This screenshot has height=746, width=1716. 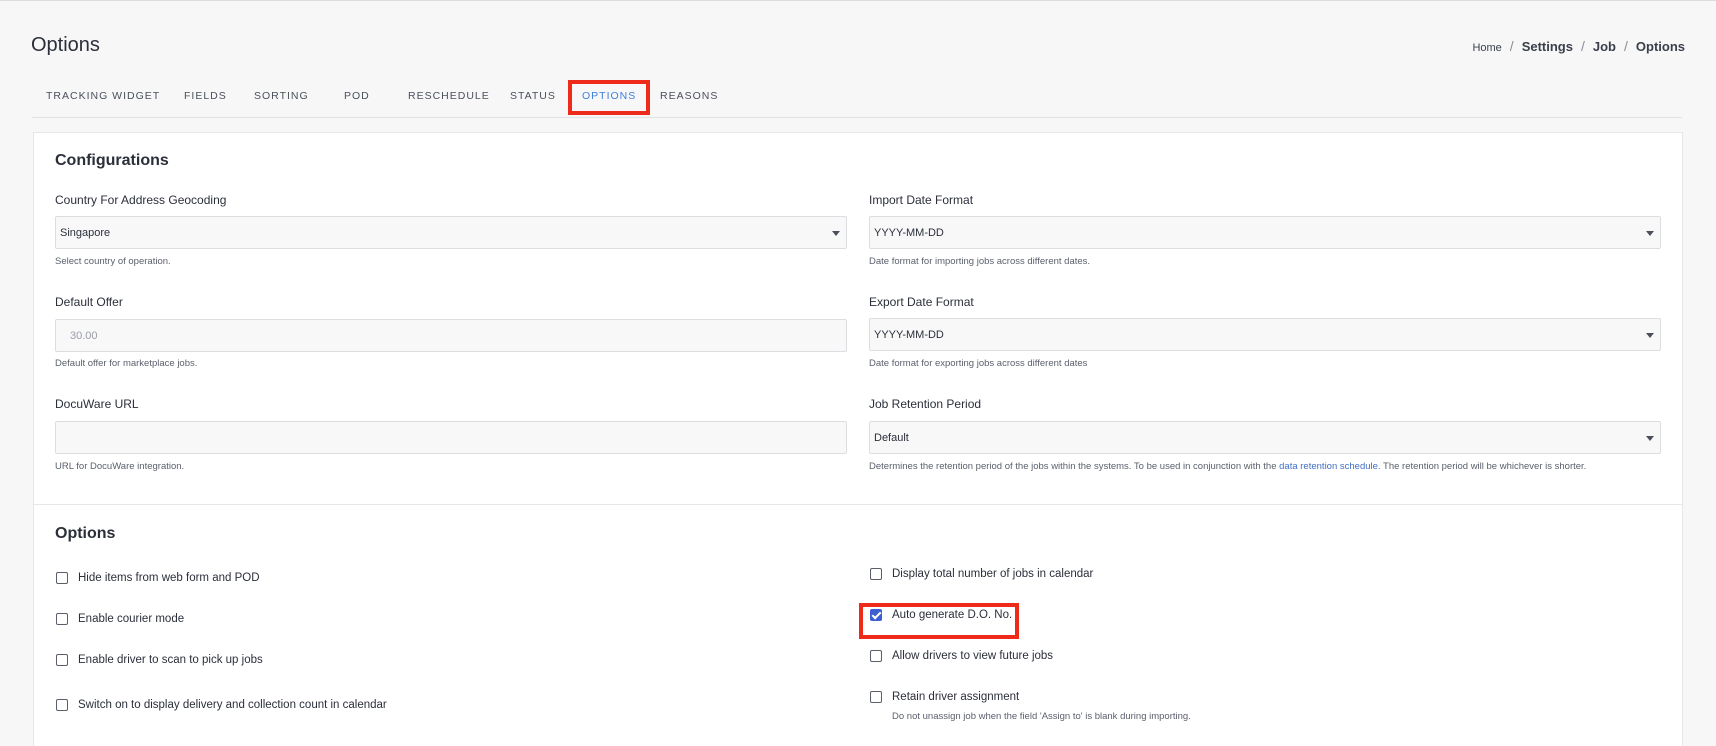 What do you see at coordinates (131, 619) in the screenshot?
I see `option-label: Enable courier mode` at bounding box center [131, 619].